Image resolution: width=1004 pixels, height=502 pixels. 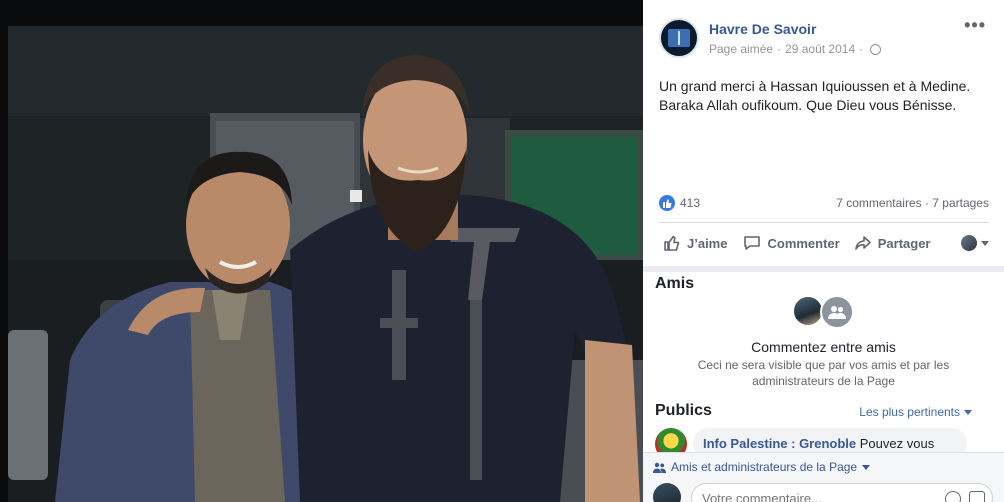 I want to click on thumbs-up-outline-icon, so click(x=672, y=243).